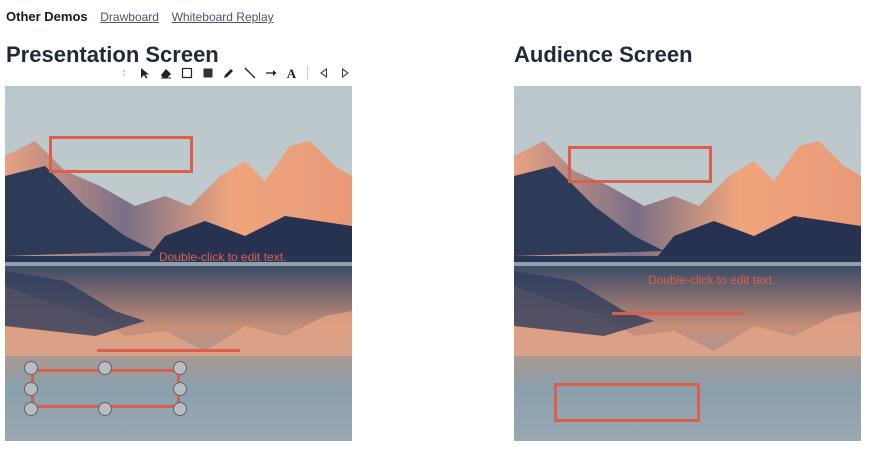 This screenshot has width=880, height=466. I want to click on nav-link-drawboard: Drawboard, so click(129, 17).